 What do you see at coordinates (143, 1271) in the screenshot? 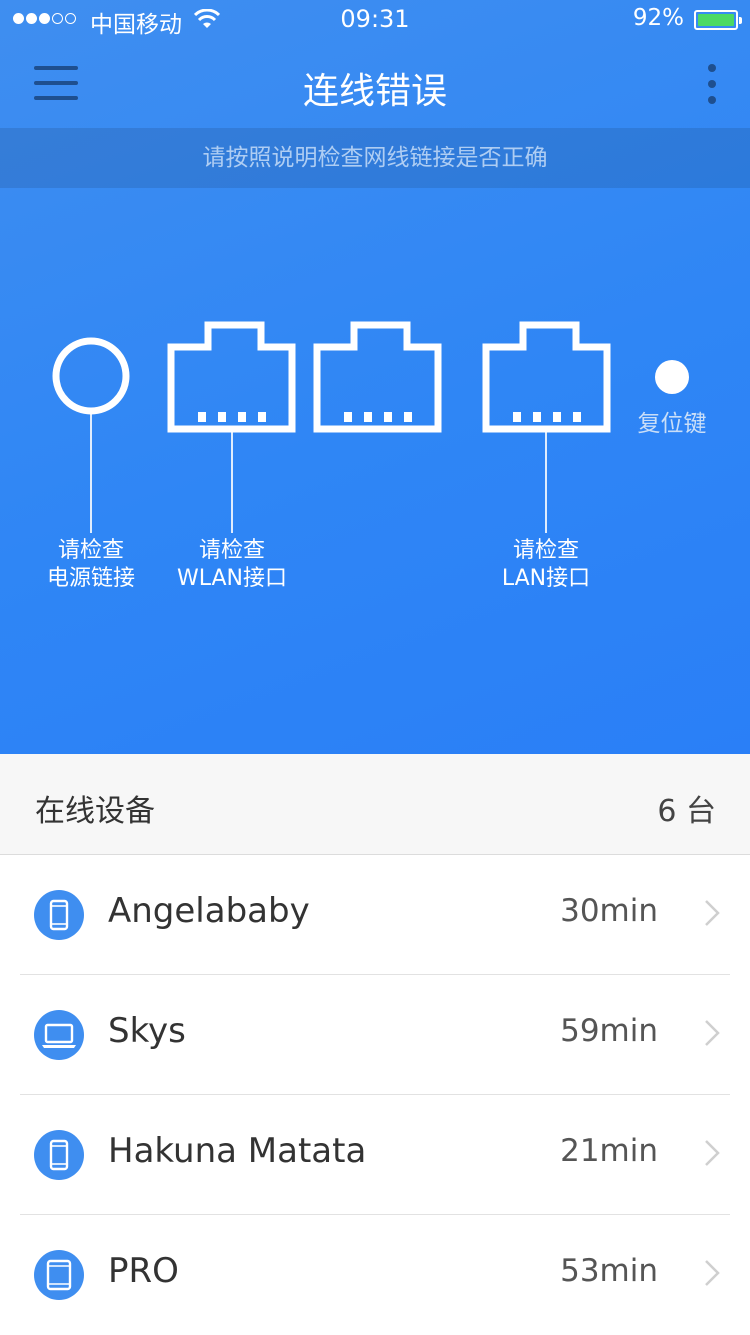
I see `device-name: PRO` at bounding box center [143, 1271].